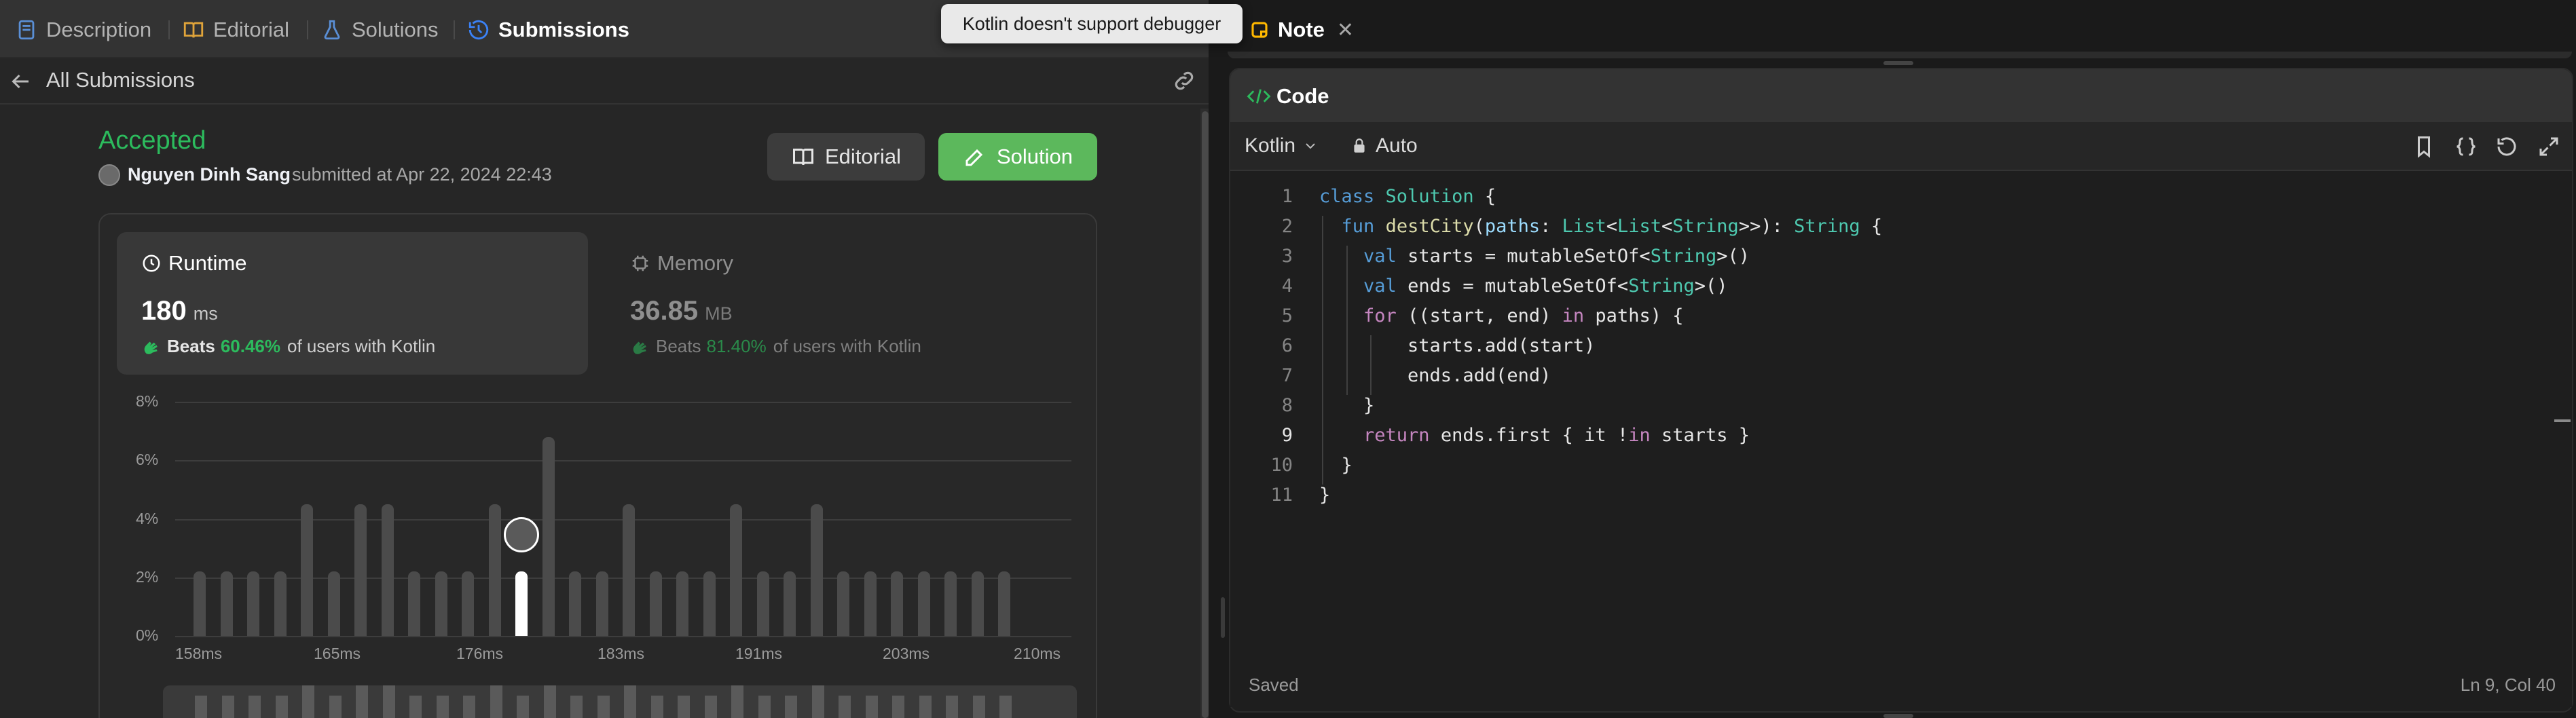  I want to click on close-icon: ✕, so click(1345, 30).